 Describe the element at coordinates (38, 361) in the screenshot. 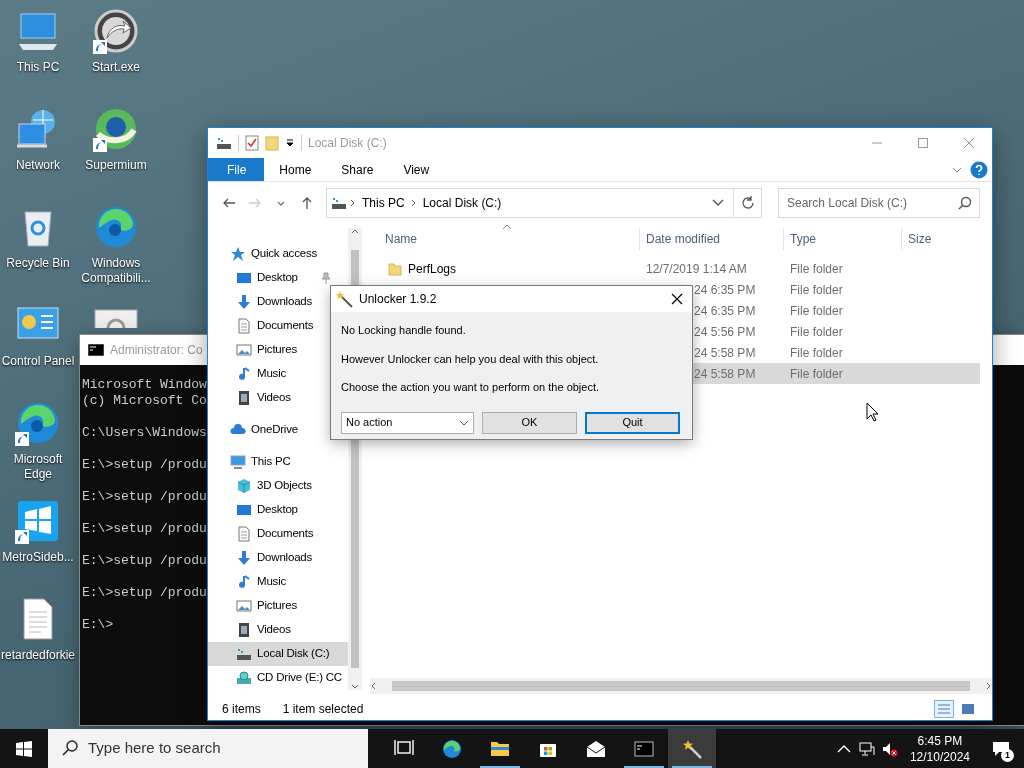

I see `desktop-icon-label: Control Panel` at that location.